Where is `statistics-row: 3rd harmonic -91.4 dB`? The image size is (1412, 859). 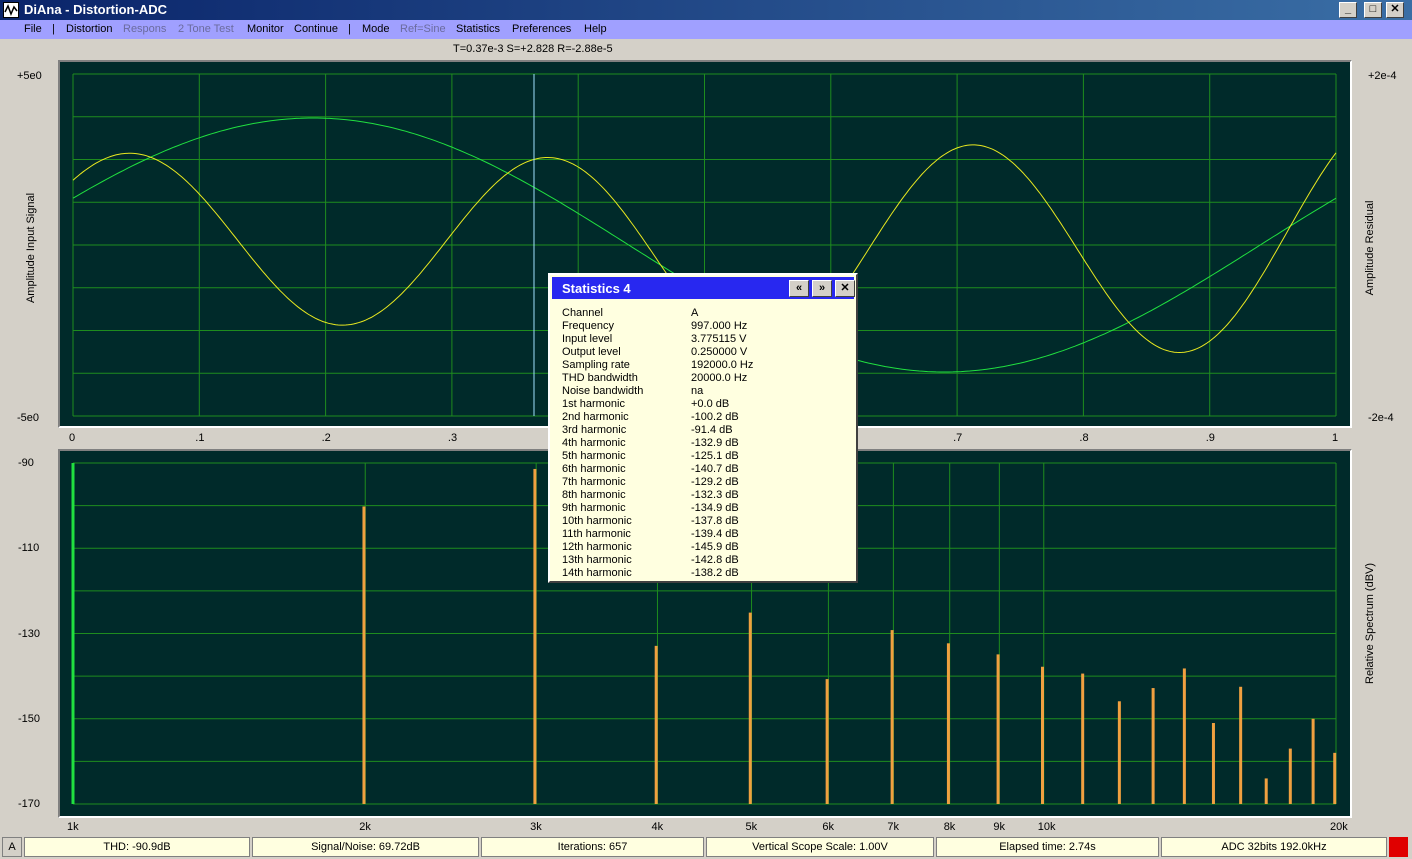
statistics-row: 3rd harmonic -91.4 dB is located at coordinates (707, 430).